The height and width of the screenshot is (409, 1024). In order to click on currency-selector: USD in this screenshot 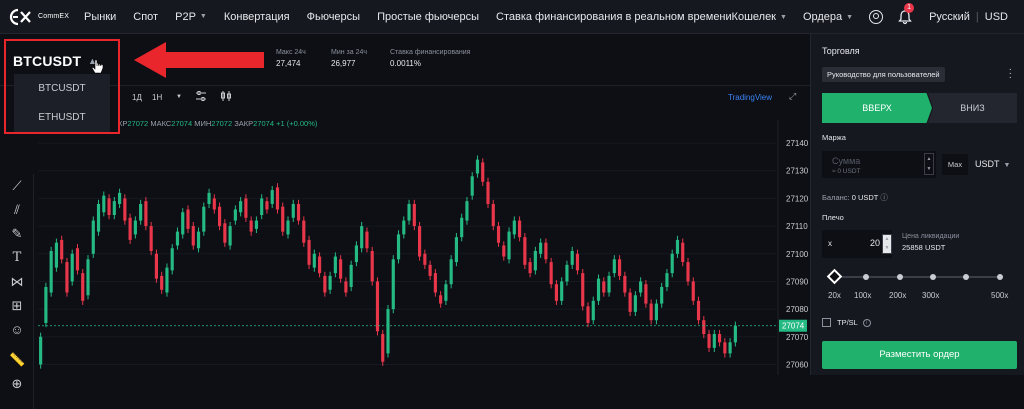, I will do `click(996, 17)`.